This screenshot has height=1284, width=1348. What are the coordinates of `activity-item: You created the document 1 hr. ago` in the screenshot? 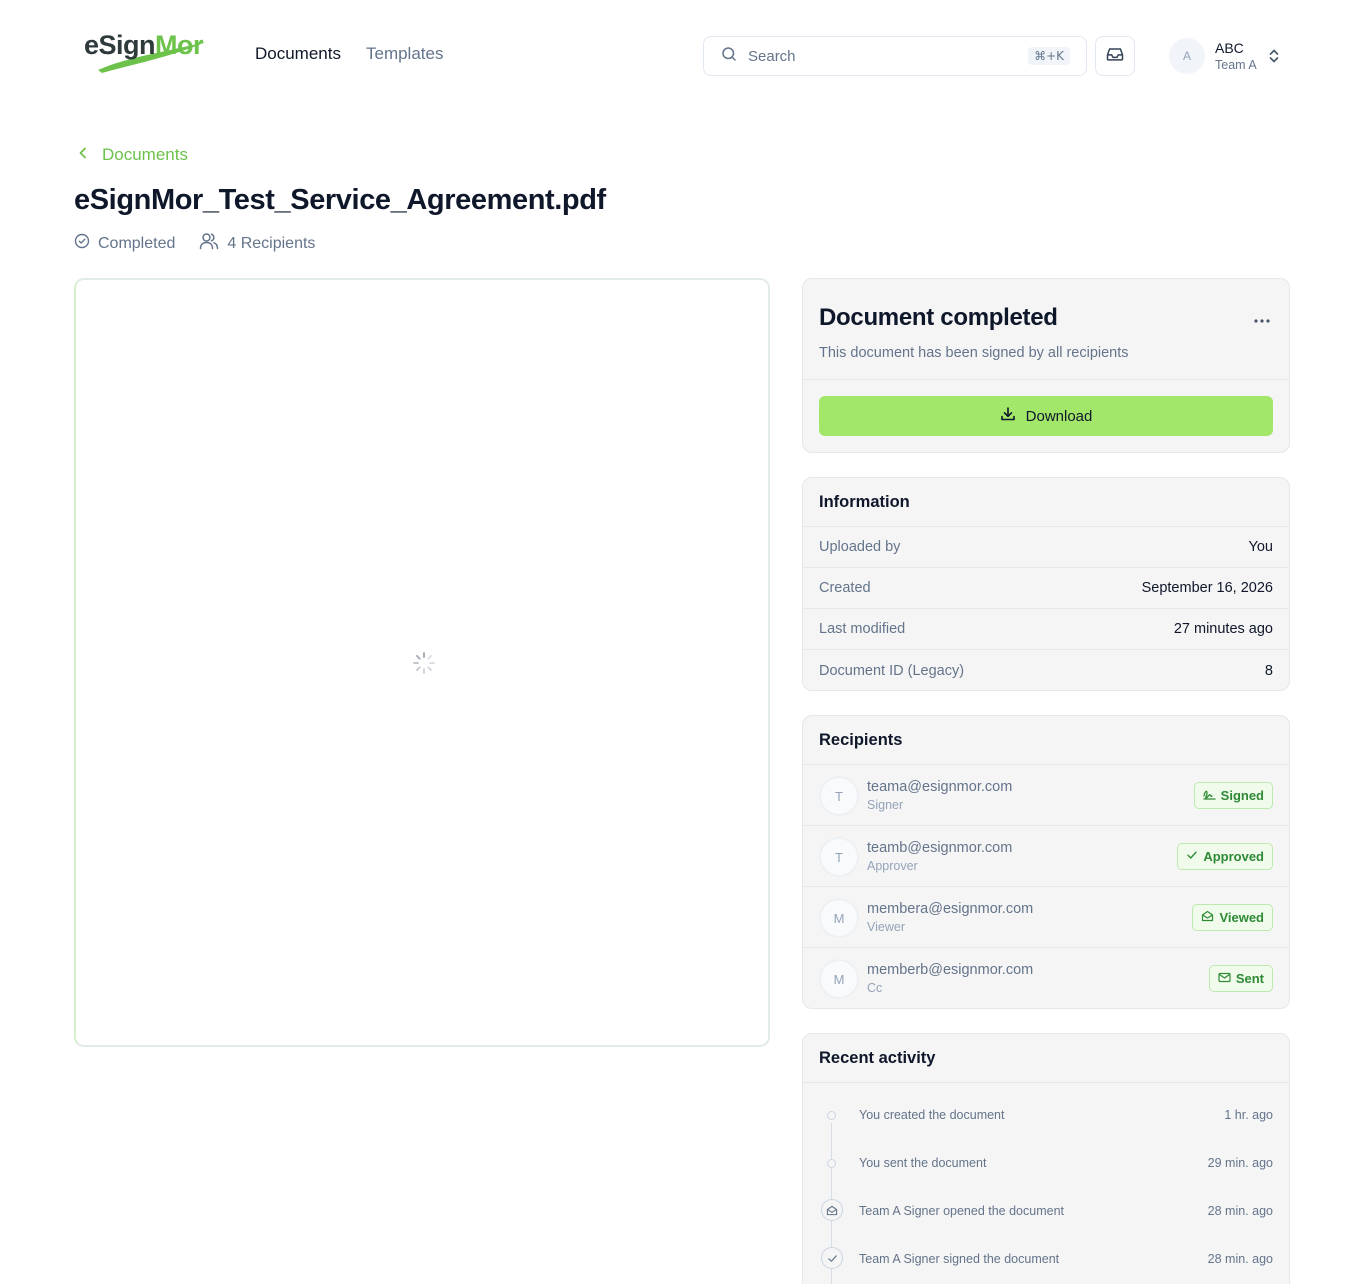 It's located at (1046, 1111).